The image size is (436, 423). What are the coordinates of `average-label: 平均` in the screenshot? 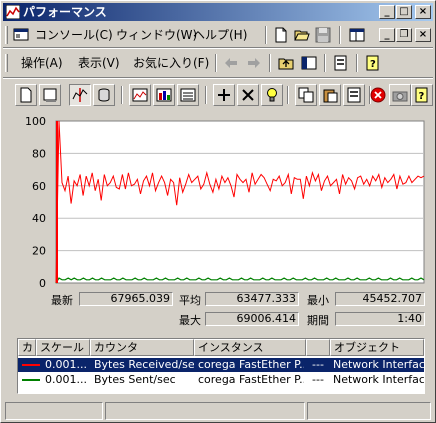 It's located at (190, 300).